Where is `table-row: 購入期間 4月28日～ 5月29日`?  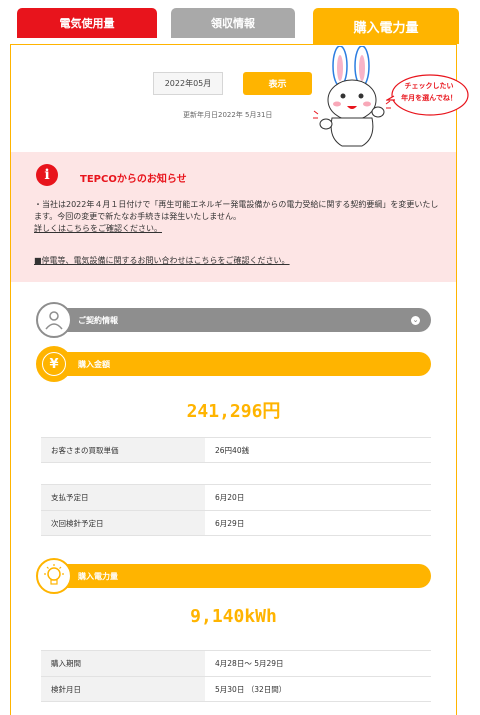 table-row: 購入期間 4月28日～ 5月29日 is located at coordinates (236, 663).